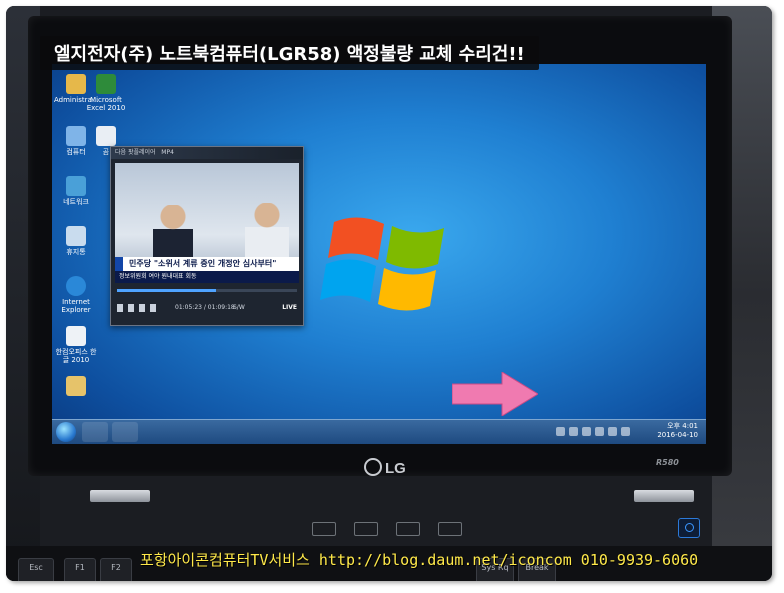  I want to click on seek-progress, so click(166, 290).